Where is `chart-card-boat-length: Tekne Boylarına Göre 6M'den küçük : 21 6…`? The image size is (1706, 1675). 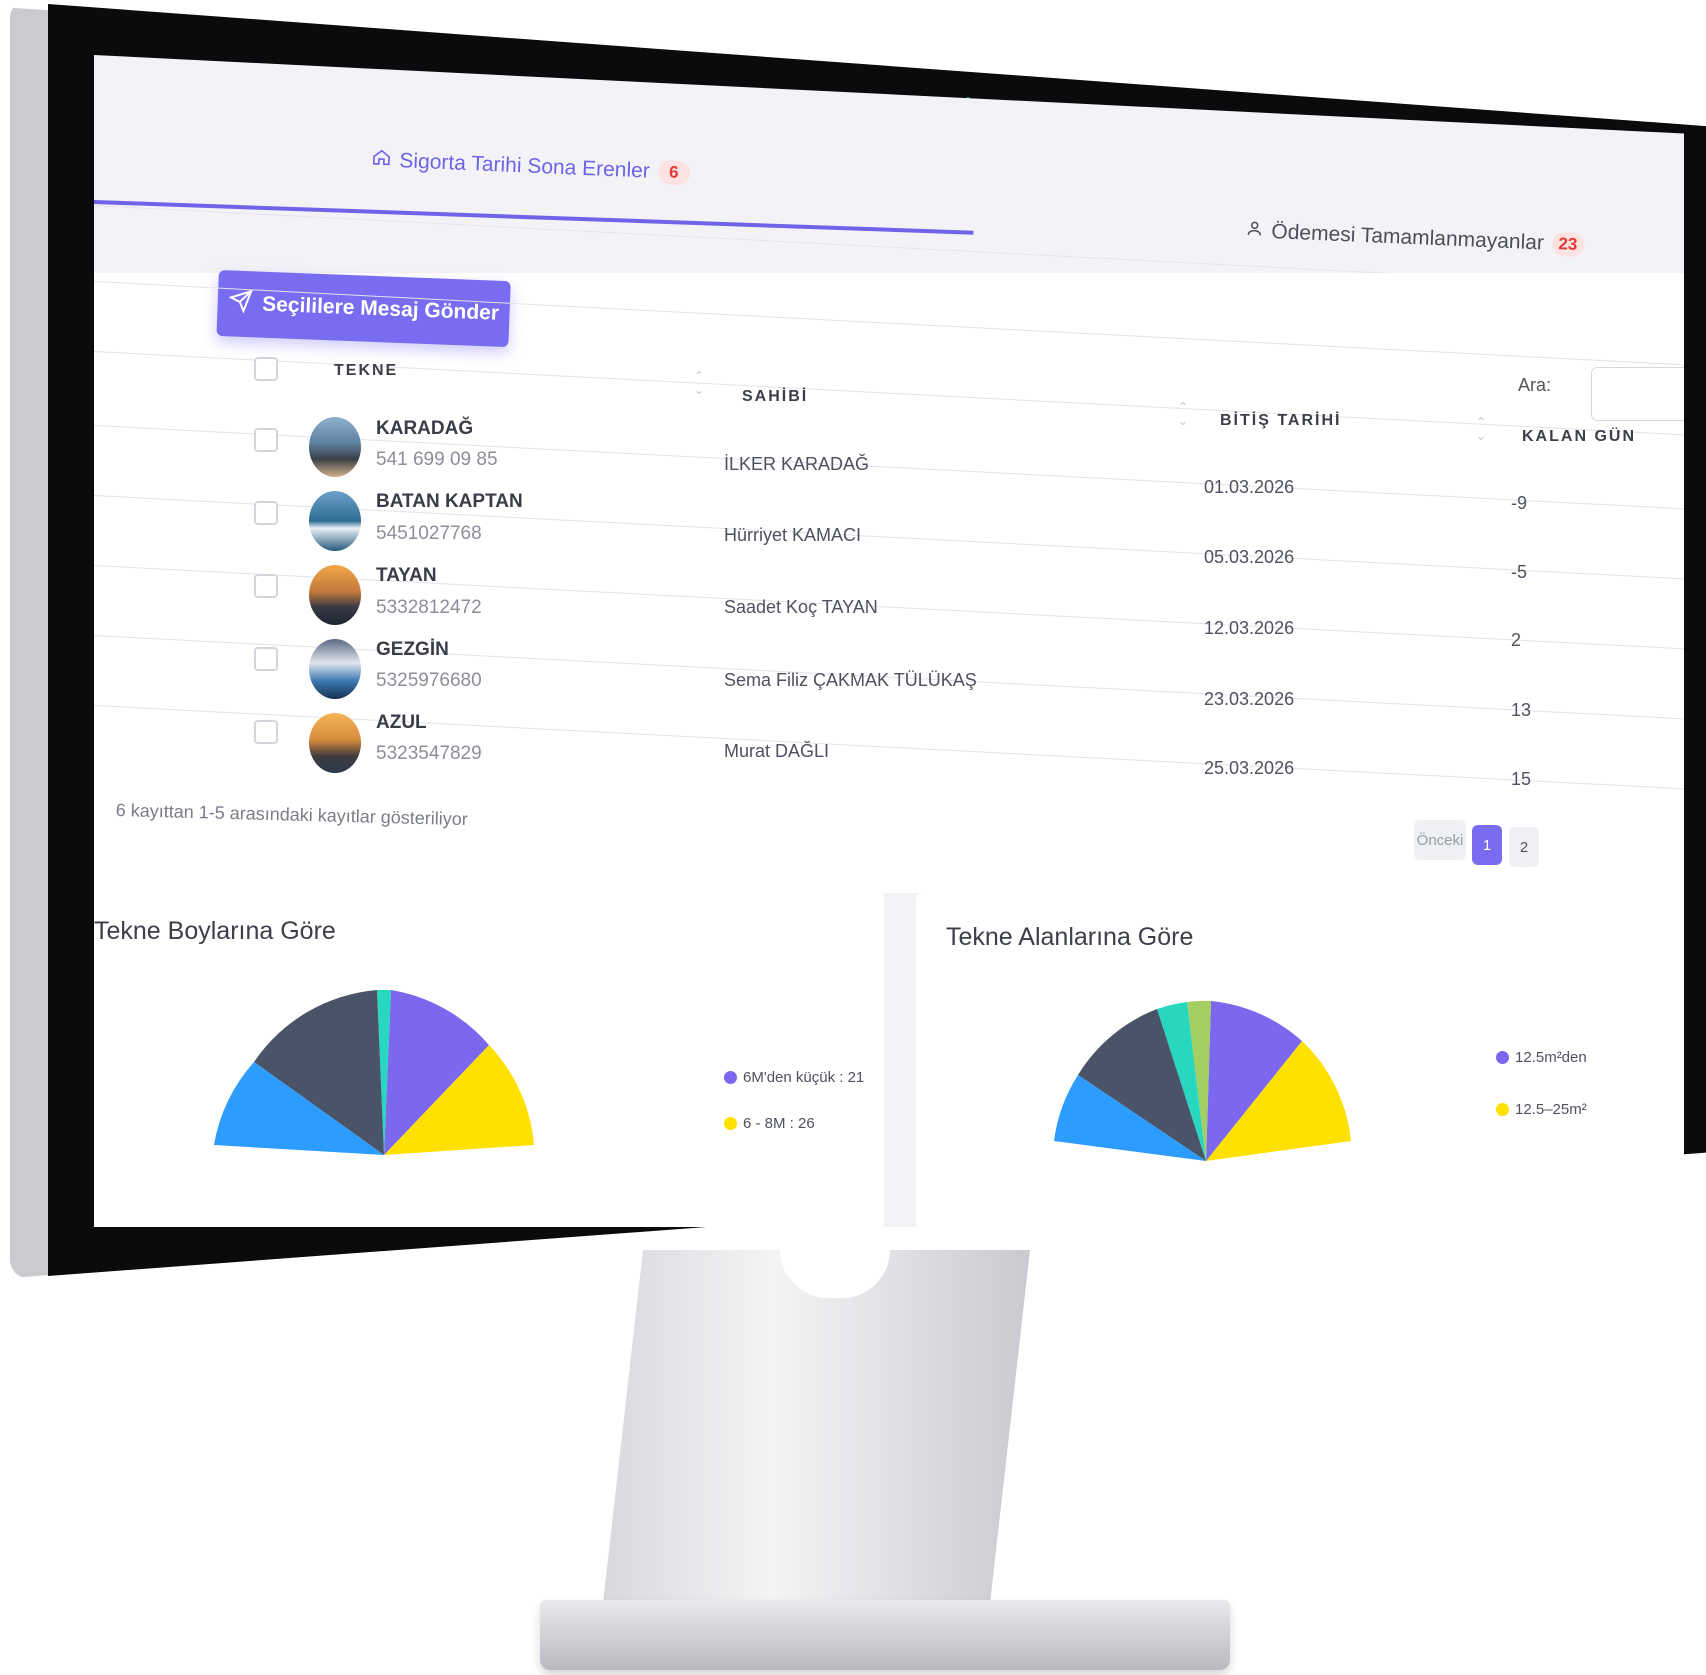 chart-card-boat-length: Tekne Boylarına Göre 6M'den küçük : 21 6… is located at coordinates (489, 1057).